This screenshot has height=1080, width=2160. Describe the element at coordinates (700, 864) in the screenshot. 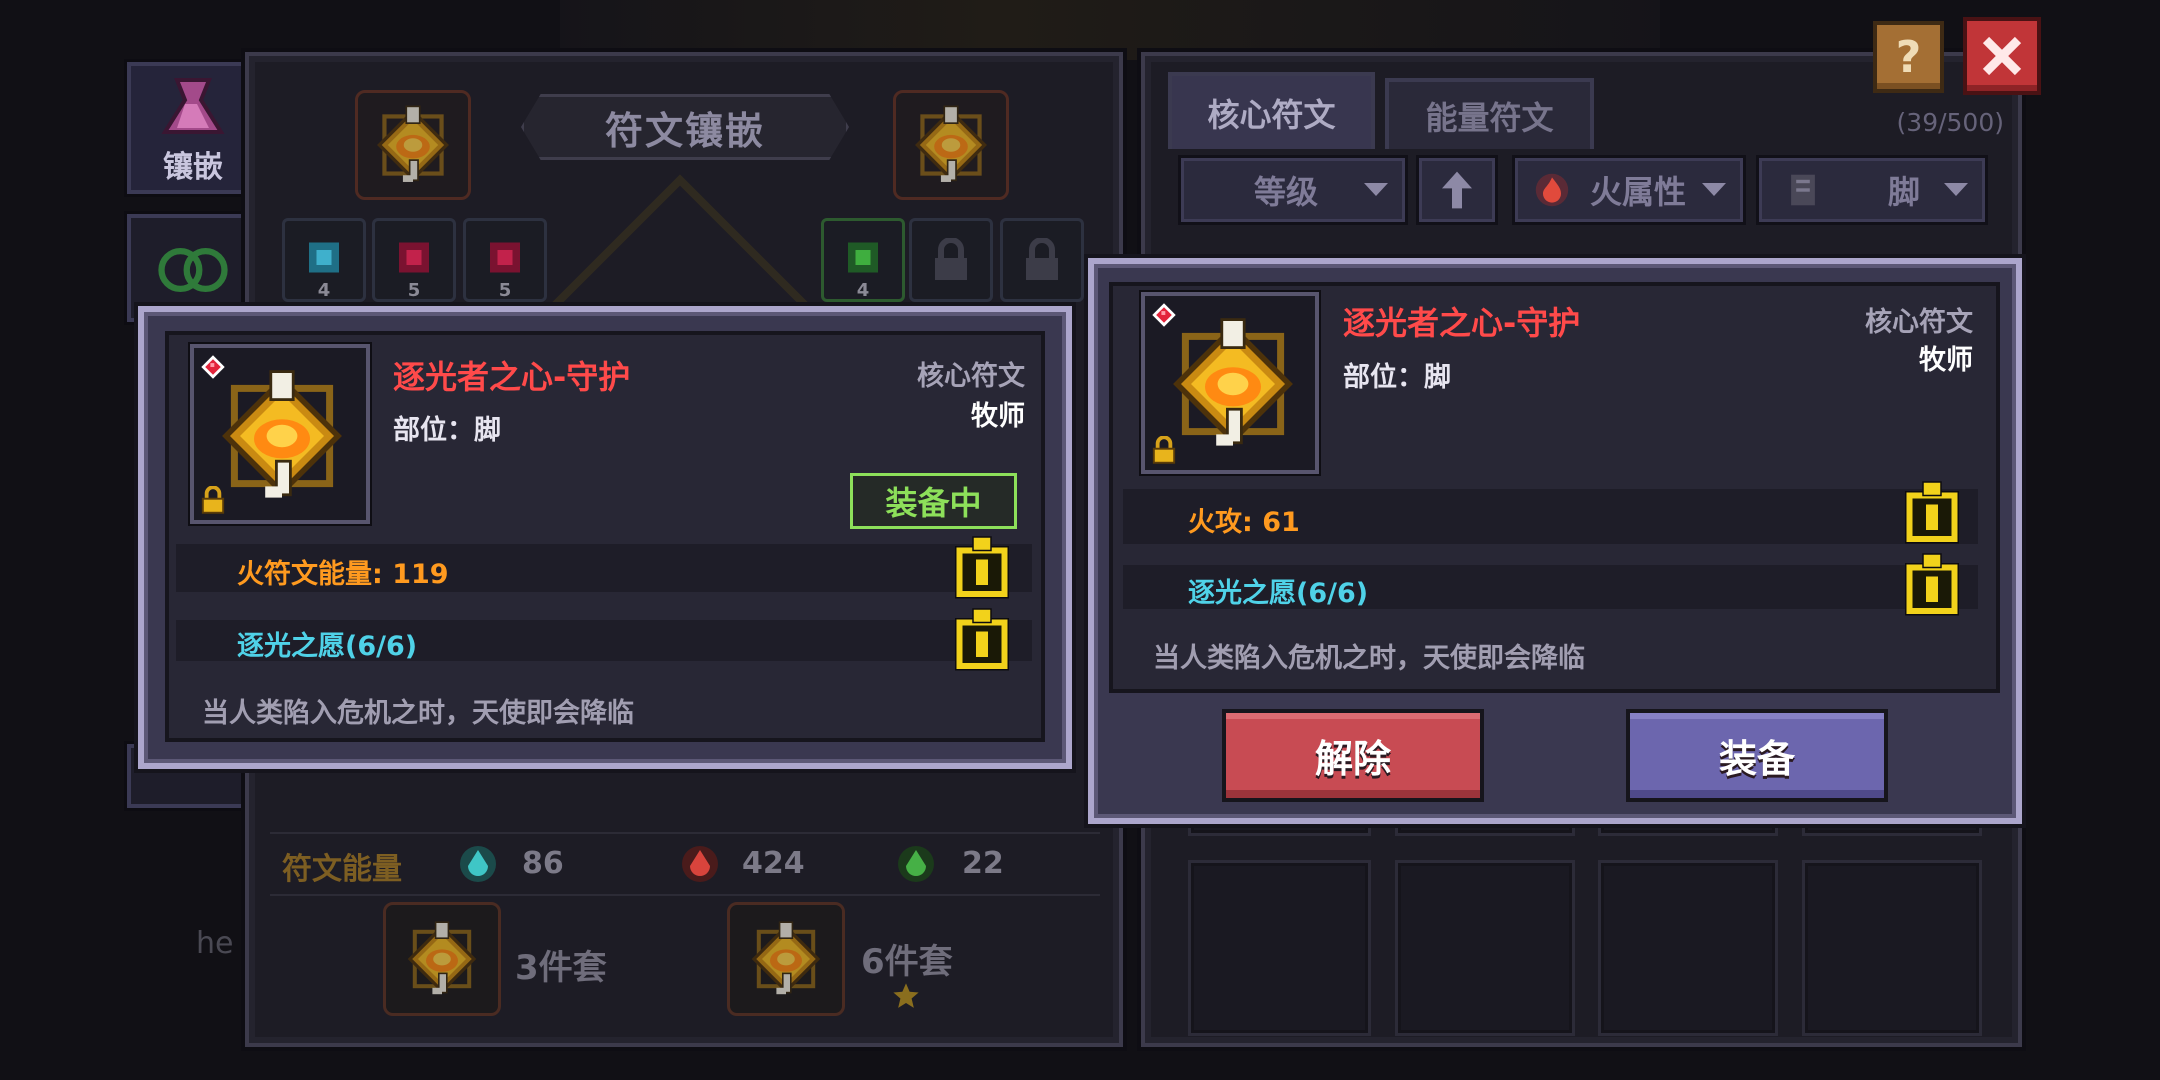

I see `fire-energy-icon` at that location.